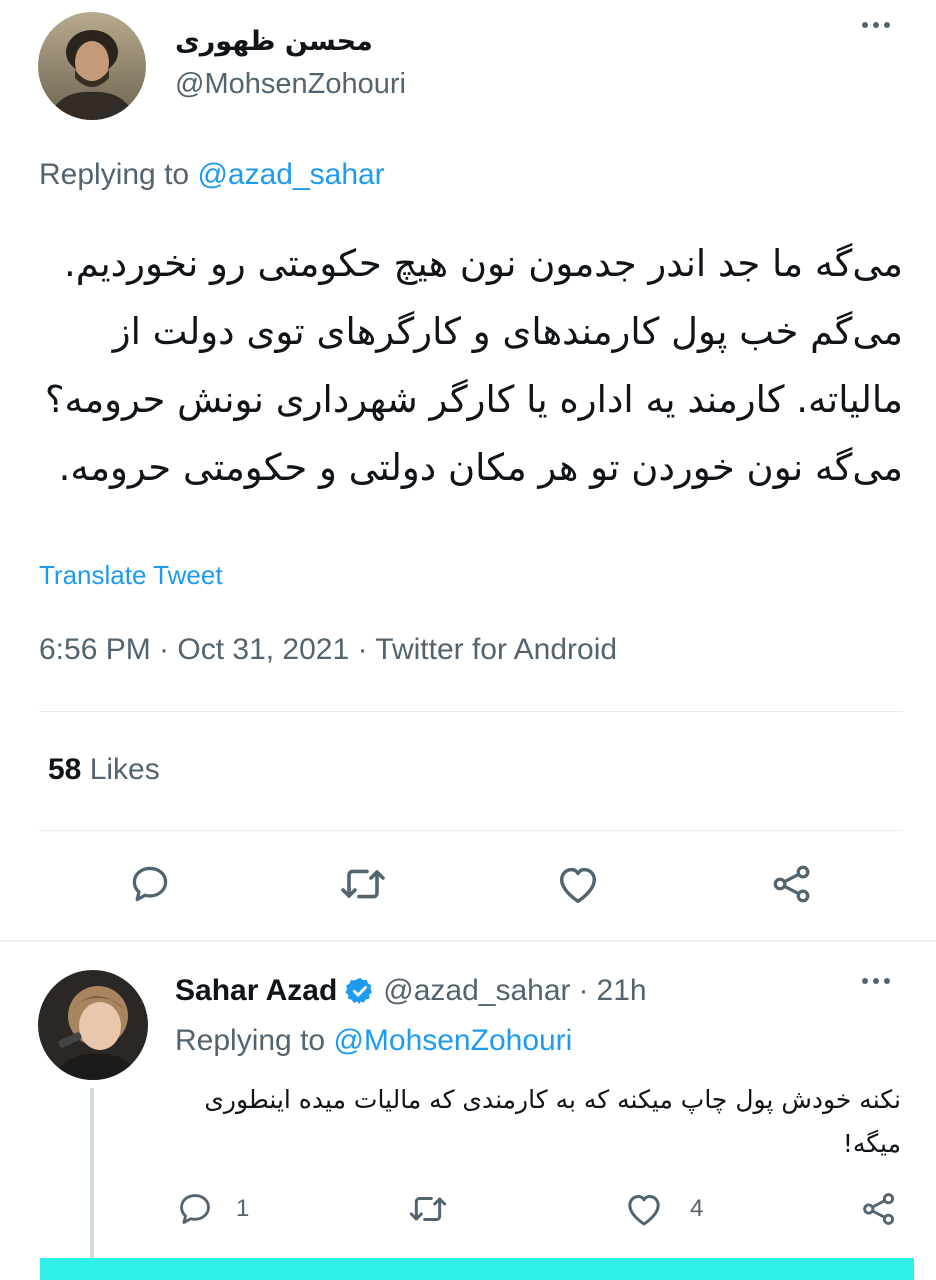 This screenshot has height=1280, width=936. I want to click on reply-retweet-button, so click(428, 1211).